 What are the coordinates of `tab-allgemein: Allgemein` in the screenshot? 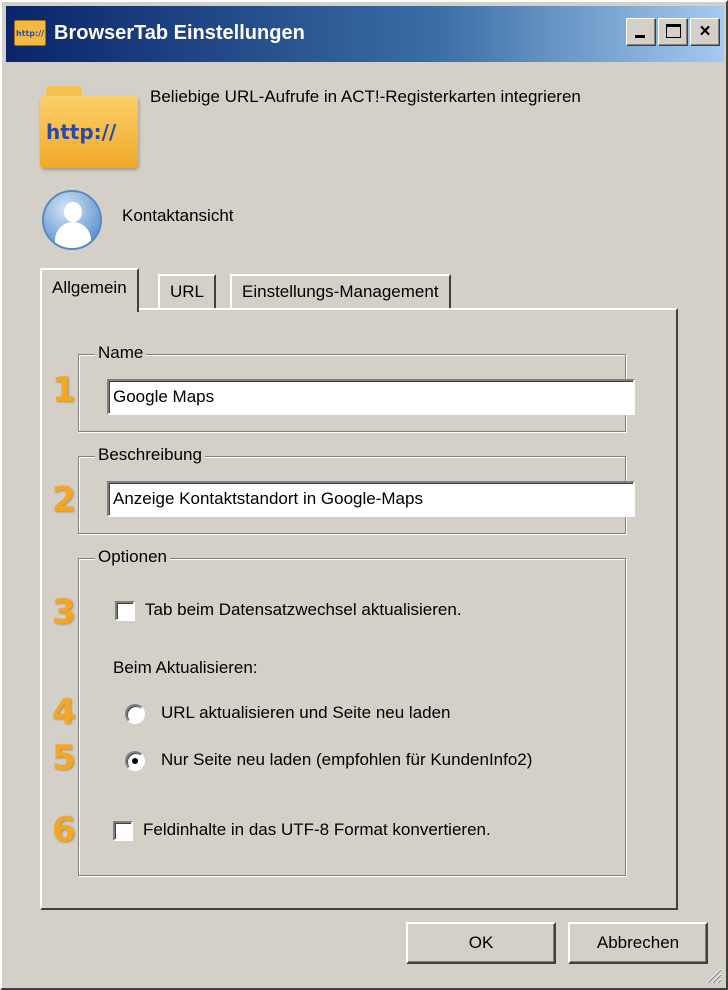 It's located at (89, 290).